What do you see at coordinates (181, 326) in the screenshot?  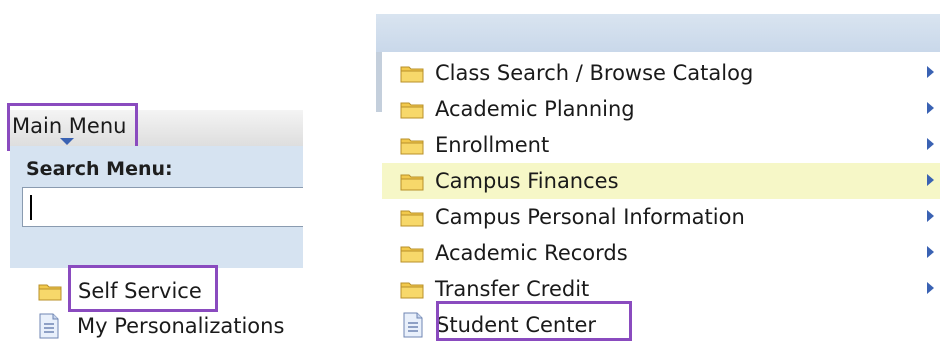 I see `menu-item-label: My Personalizations` at bounding box center [181, 326].